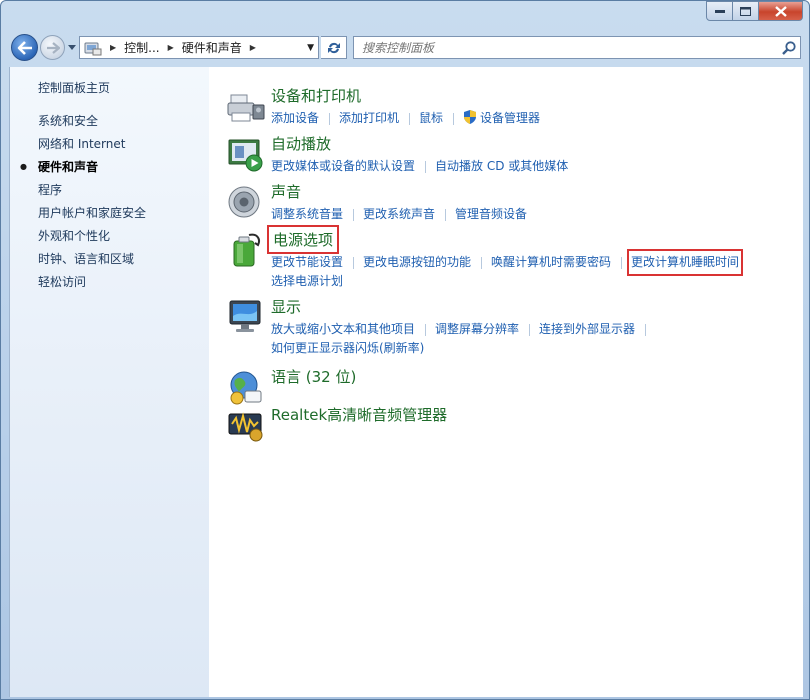 The image size is (810, 700). What do you see at coordinates (343, 329) in the screenshot?
I see `link-zoom-text: 放大或缩小文本和其他项目` at bounding box center [343, 329].